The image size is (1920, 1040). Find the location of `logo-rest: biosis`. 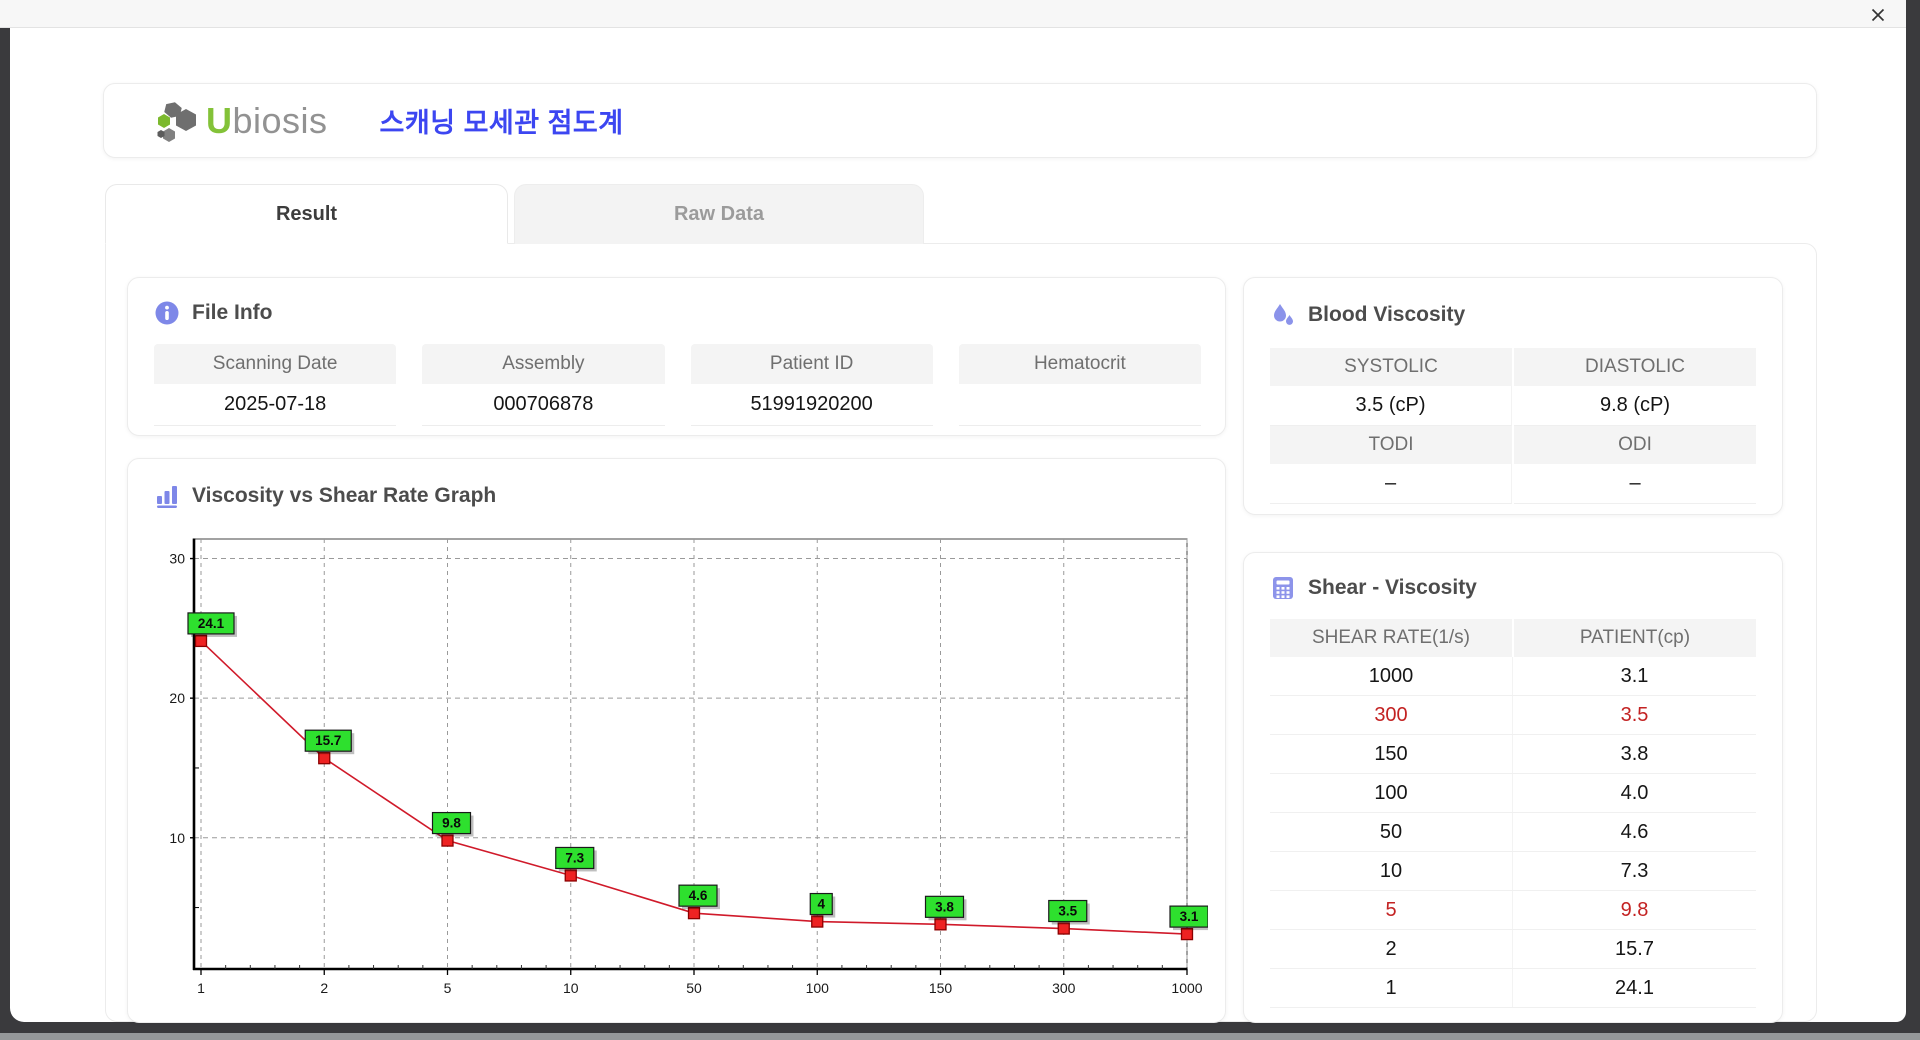

logo-rest: biosis is located at coordinates (280, 120).